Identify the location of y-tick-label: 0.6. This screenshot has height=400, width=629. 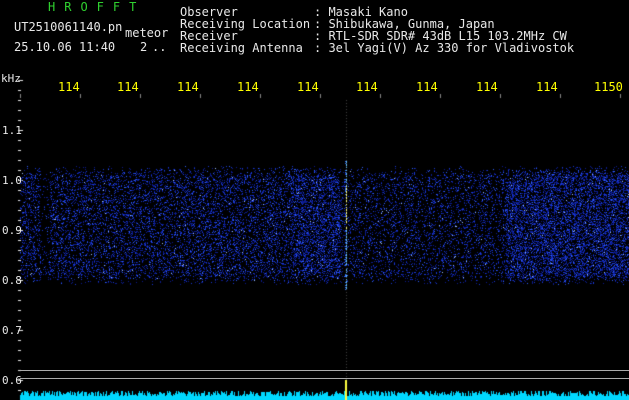
(12, 380).